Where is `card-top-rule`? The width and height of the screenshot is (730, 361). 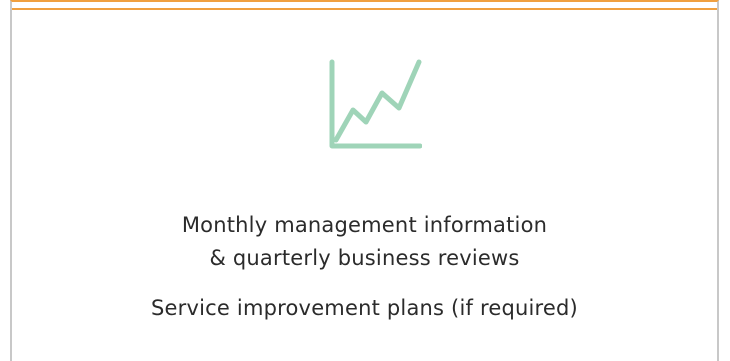 card-top-rule is located at coordinates (364, 9).